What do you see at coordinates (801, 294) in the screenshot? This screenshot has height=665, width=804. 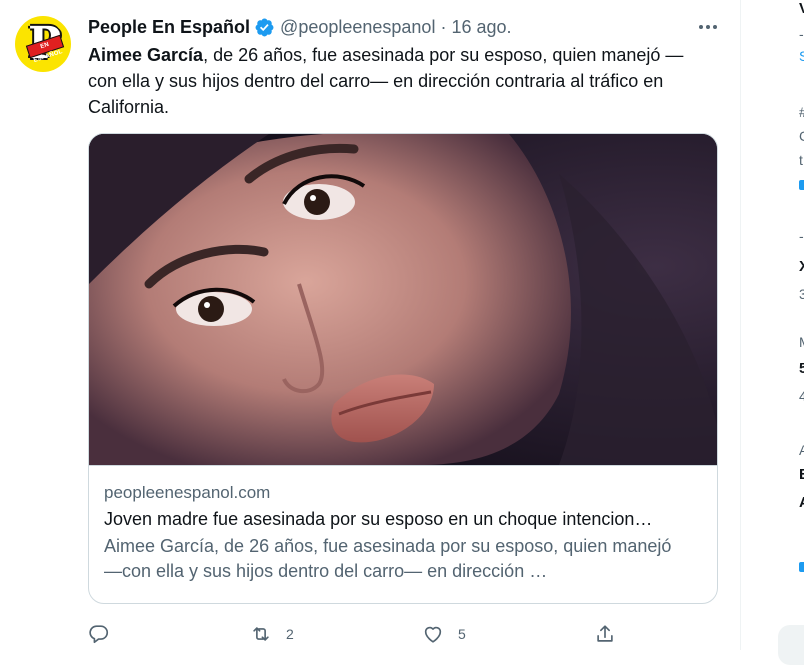 I see `sidebar-fragment: 3` at bounding box center [801, 294].